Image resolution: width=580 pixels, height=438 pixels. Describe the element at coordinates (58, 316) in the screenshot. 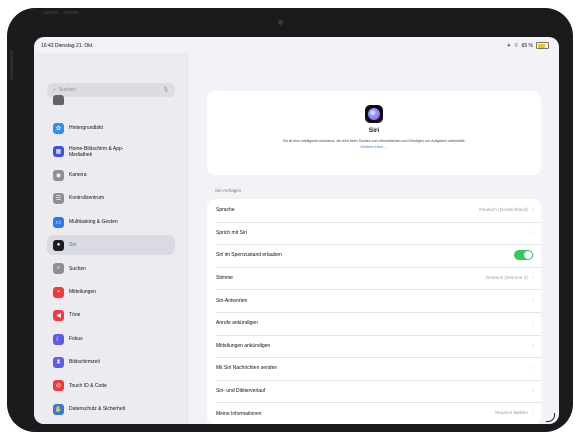

I see `sounds-icon: ◀` at that location.